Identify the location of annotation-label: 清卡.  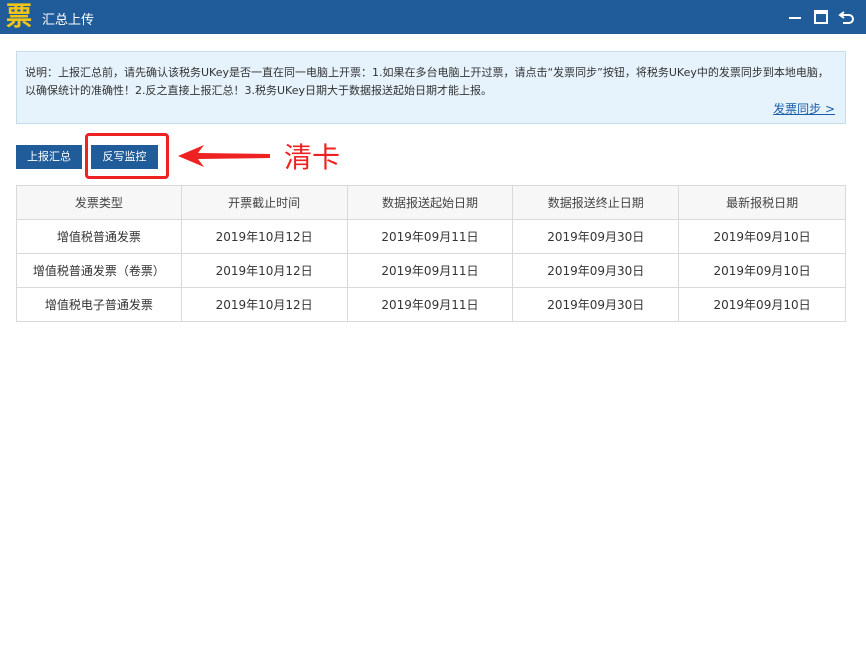
(312, 157).